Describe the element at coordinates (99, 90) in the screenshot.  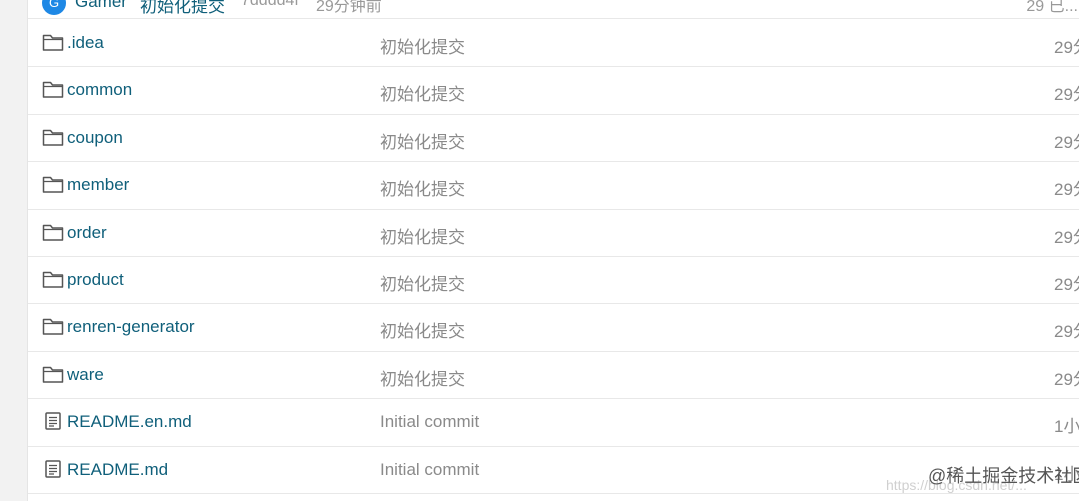
I see `file-name-link: common` at that location.